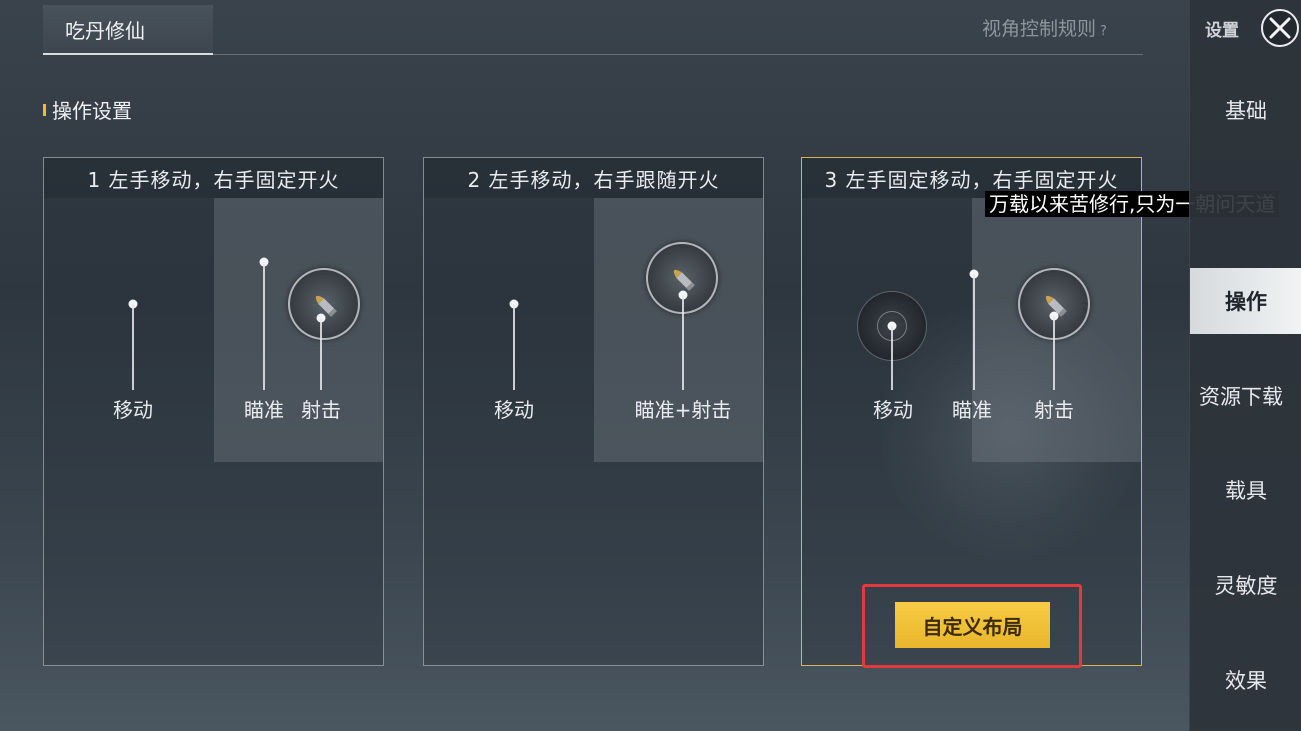 This screenshot has width=1301, height=731. Describe the element at coordinates (213, 178) in the screenshot. I see `layout-option-1-title: 1 左手移动，右手固定开火` at that location.